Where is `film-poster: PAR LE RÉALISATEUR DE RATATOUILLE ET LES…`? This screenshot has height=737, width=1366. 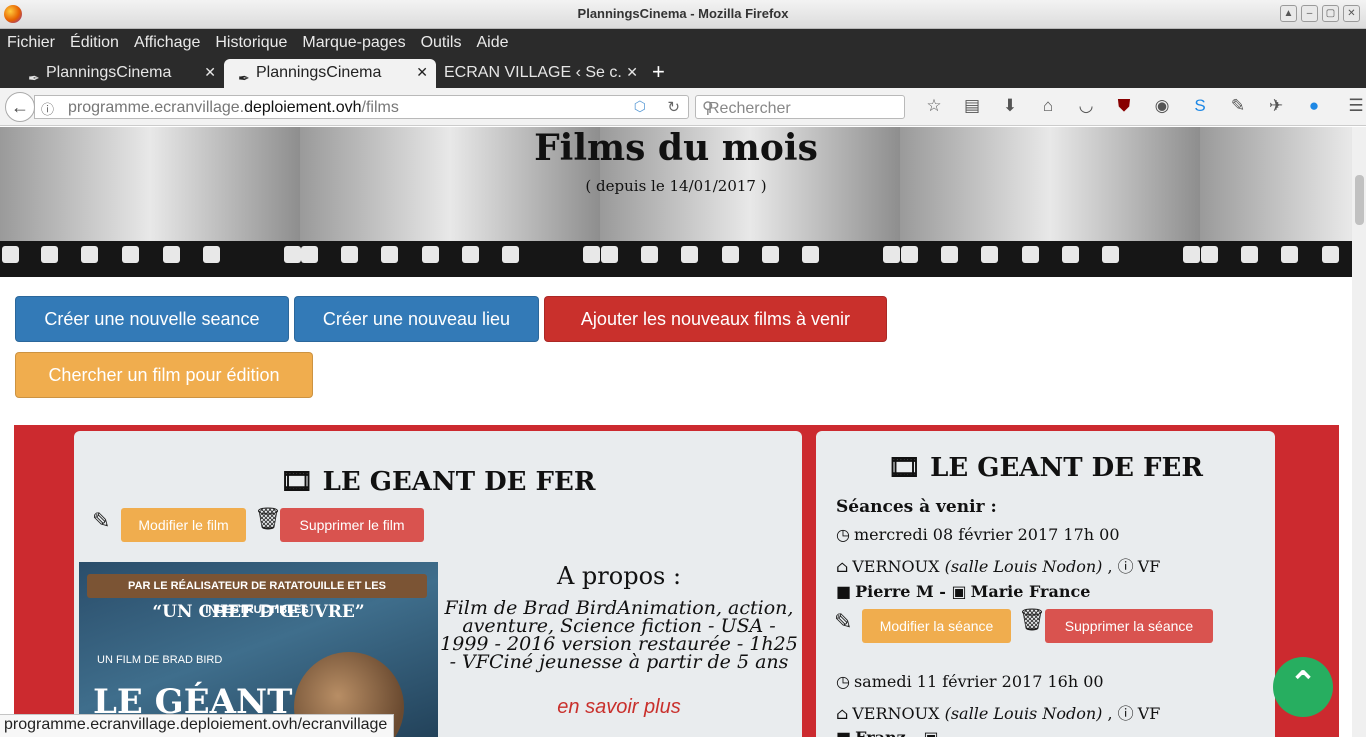 film-poster: PAR LE RÉALISATEUR DE RATATOUILLE ET LES… is located at coordinates (258, 649).